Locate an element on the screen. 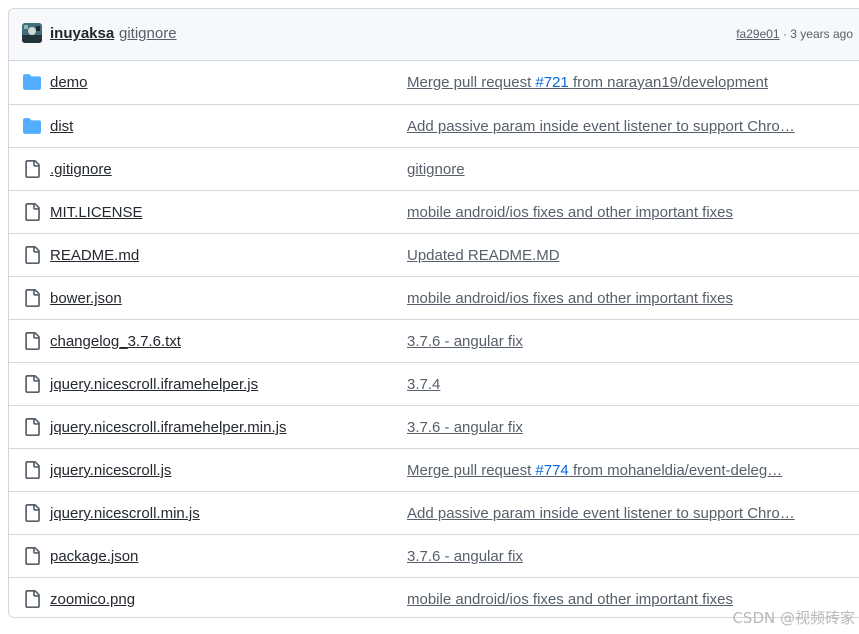 This screenshot has height=634, width=859. commit-message-link: Updated README.MD is located at coordinates (604, 255).